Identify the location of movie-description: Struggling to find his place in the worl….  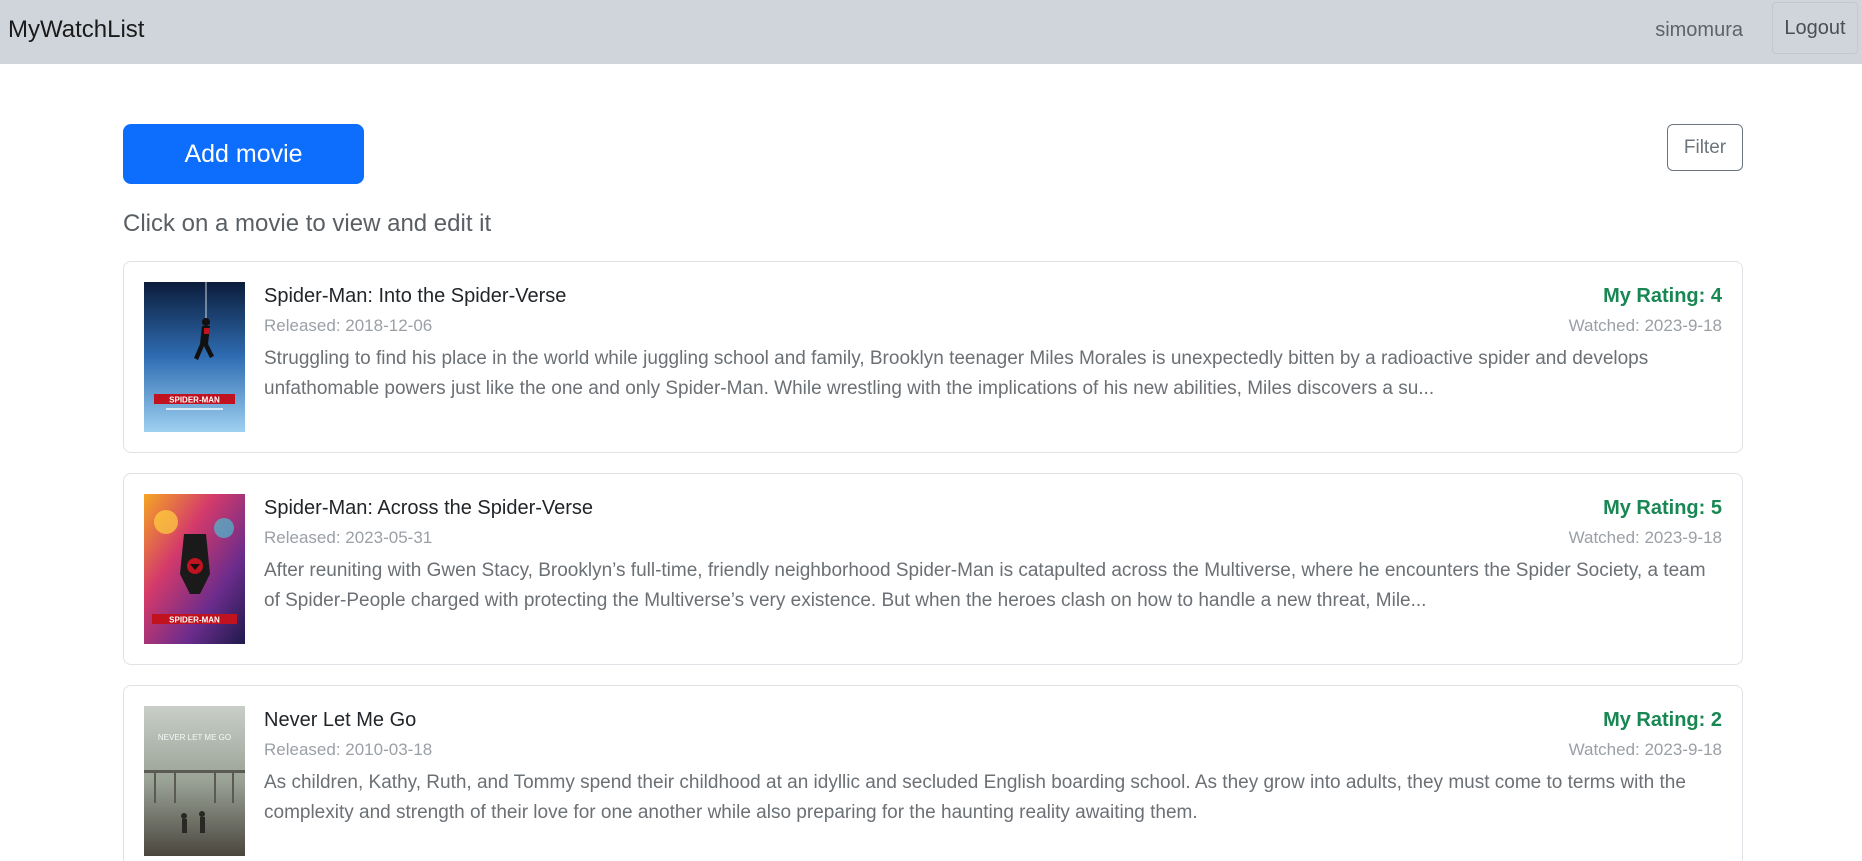
(956, 373).